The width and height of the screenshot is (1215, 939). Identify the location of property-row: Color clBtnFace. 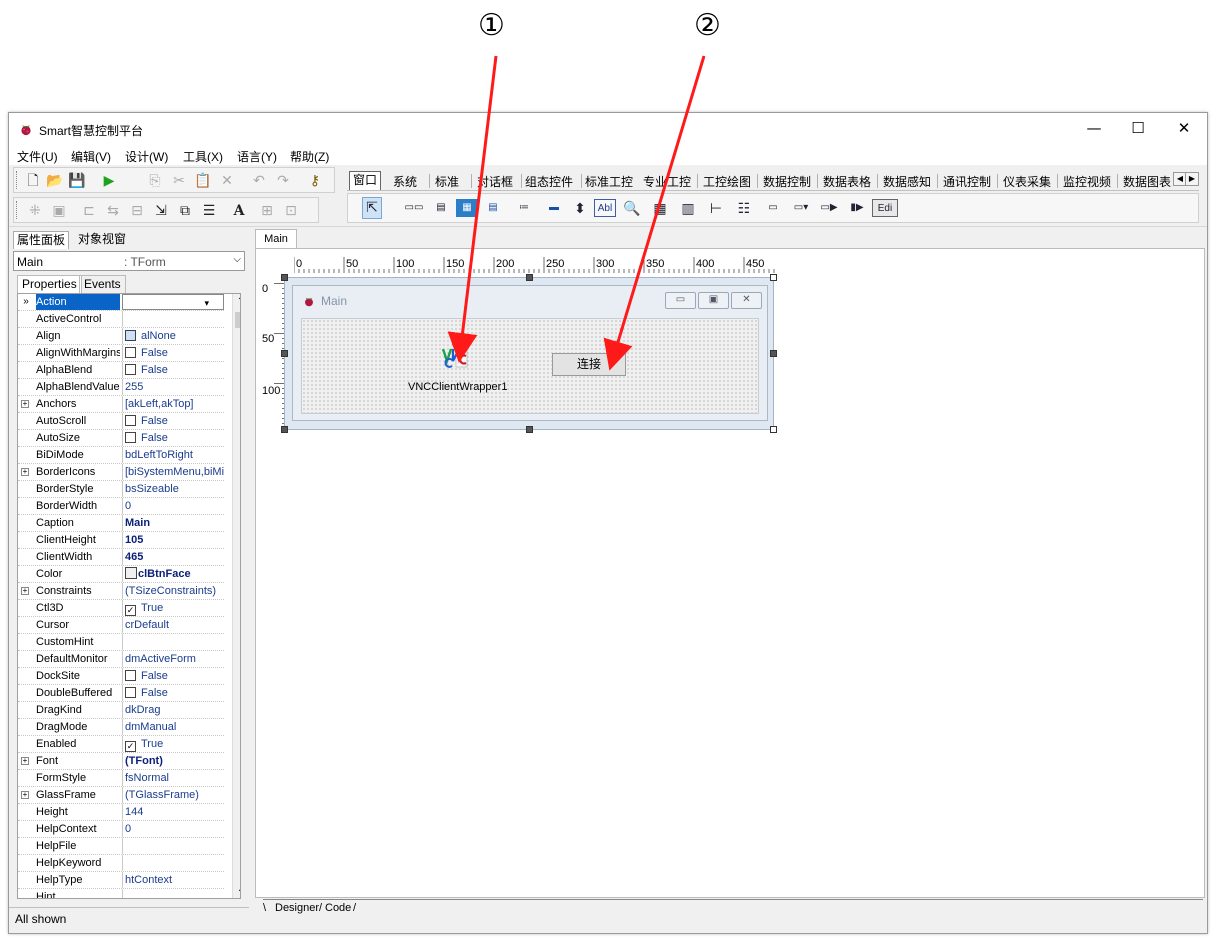
(121, 574).